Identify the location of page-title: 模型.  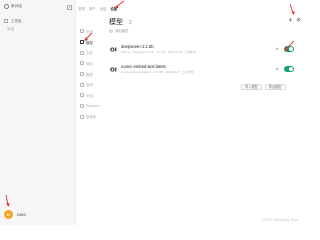
(116, 22).